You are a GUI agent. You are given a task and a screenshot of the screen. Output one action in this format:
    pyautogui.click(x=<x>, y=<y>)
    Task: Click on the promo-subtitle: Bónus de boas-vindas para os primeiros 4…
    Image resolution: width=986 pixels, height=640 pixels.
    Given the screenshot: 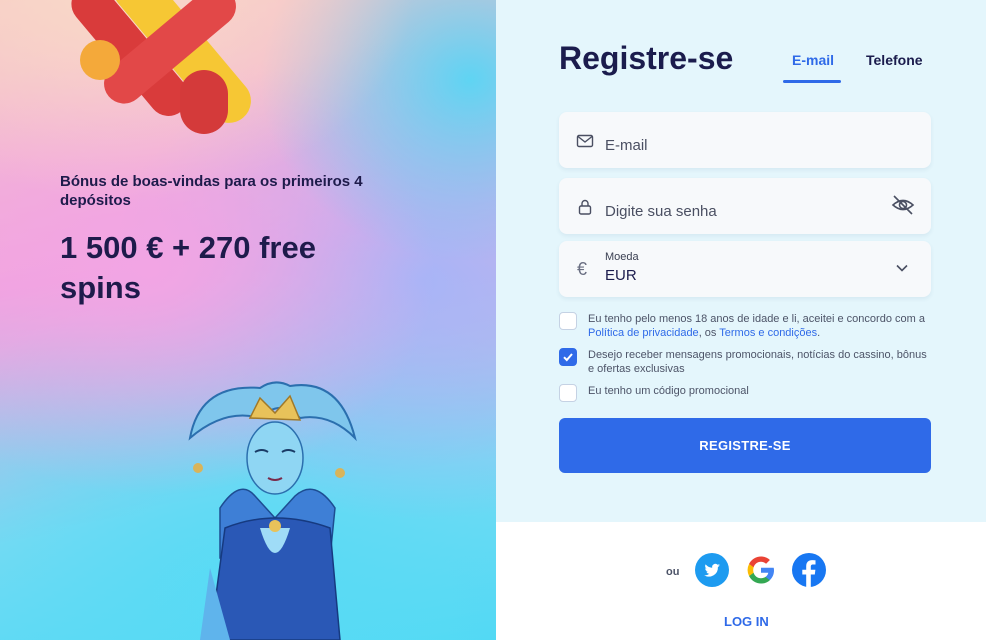 What is the action you would take?
    pyautogui.click(x=211, y=191)
    